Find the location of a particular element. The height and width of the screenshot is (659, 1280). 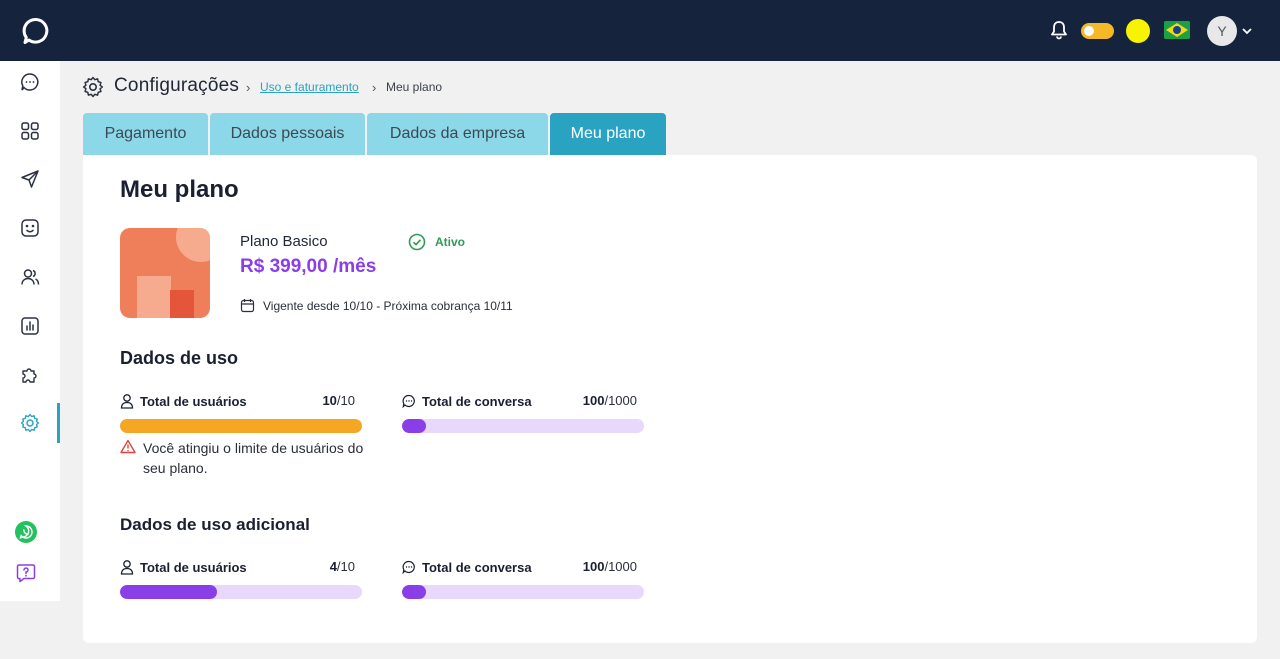

send-icon is located at coordinates (30, 179).